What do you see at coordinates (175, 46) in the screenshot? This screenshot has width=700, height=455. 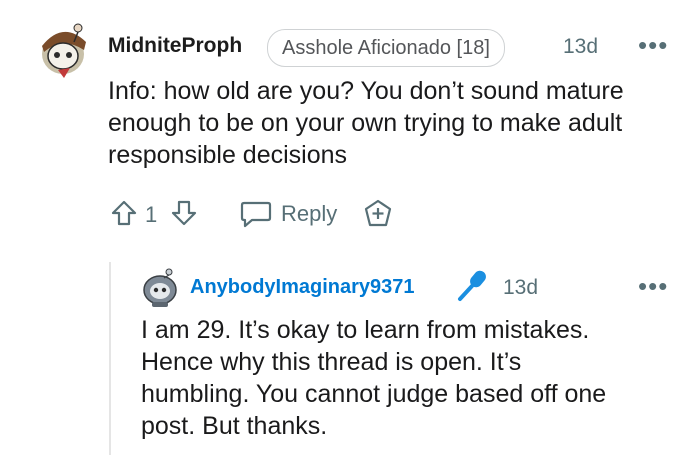 I see `comment-username: MidniteProph` at bounding box center [175, 46].